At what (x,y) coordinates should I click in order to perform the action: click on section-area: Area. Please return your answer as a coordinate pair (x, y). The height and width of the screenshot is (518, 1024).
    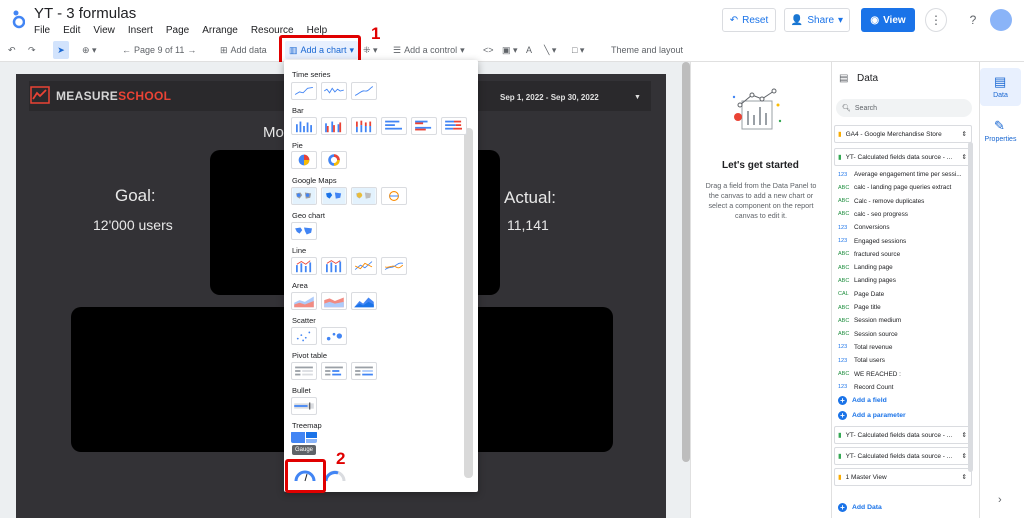
    Looking at the image, I should click on (300, 285).